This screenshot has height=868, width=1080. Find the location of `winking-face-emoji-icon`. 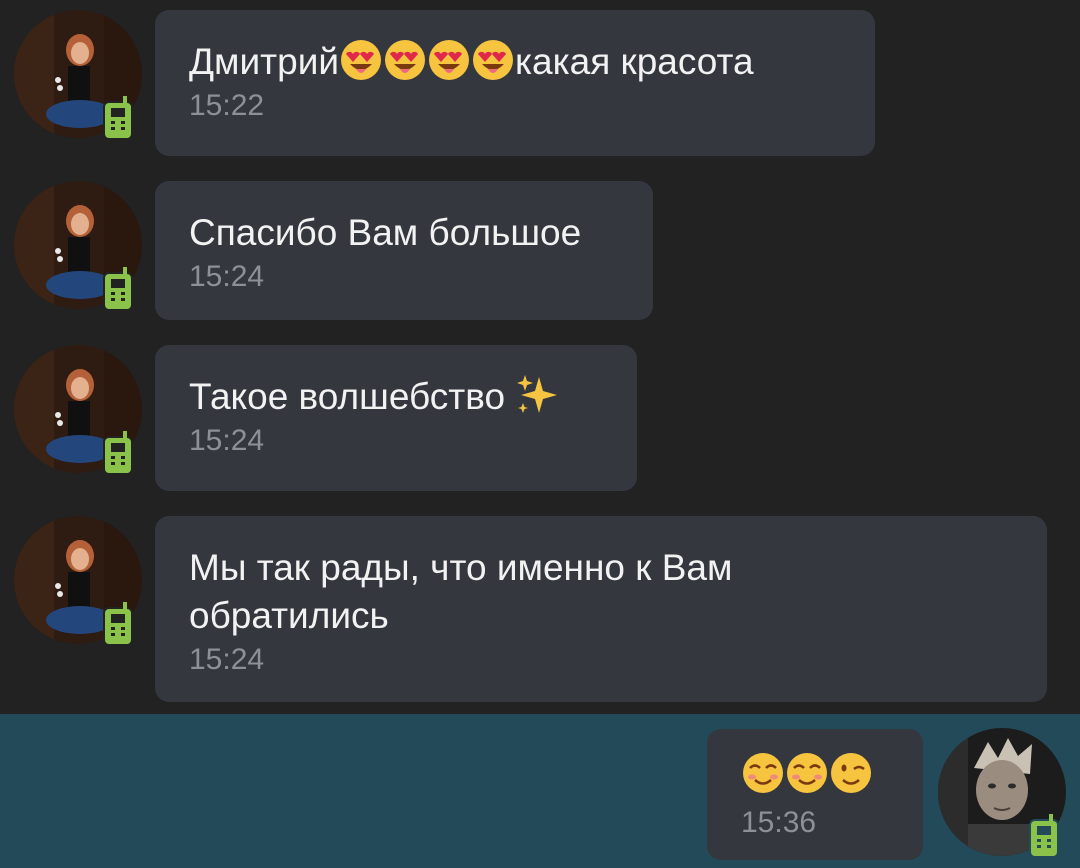

winking-face-emoji-icon is located at coordinates (851, 773).